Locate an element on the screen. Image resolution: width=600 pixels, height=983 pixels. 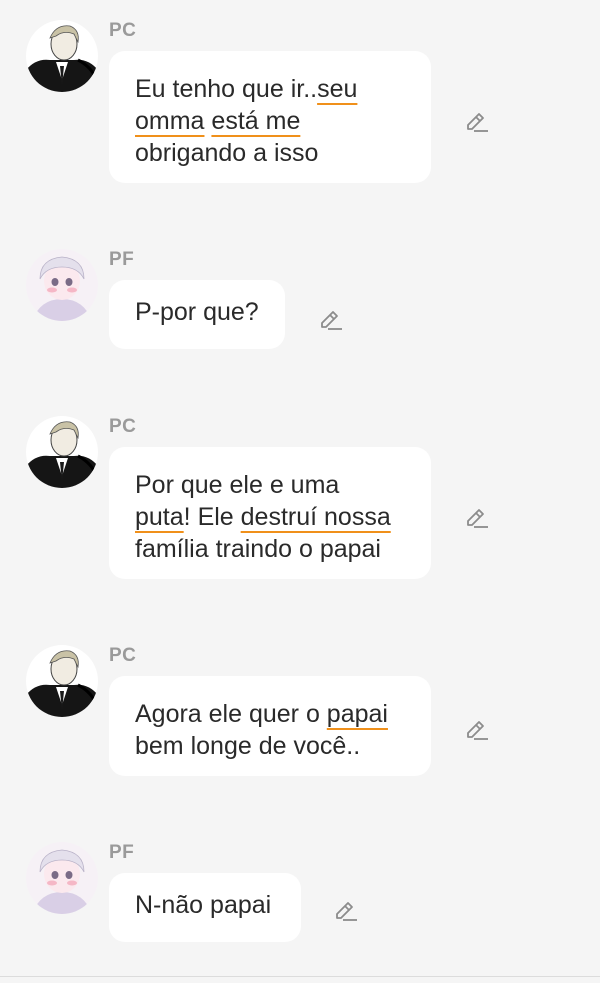
message-text: família traindo o papai is located at coordinates (258, 549).